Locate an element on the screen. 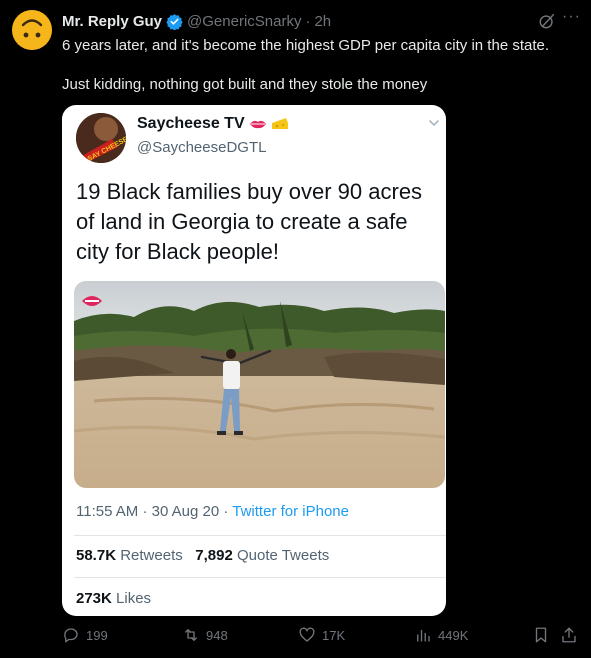  bookmark-icon is located at coordinates (541, 635).